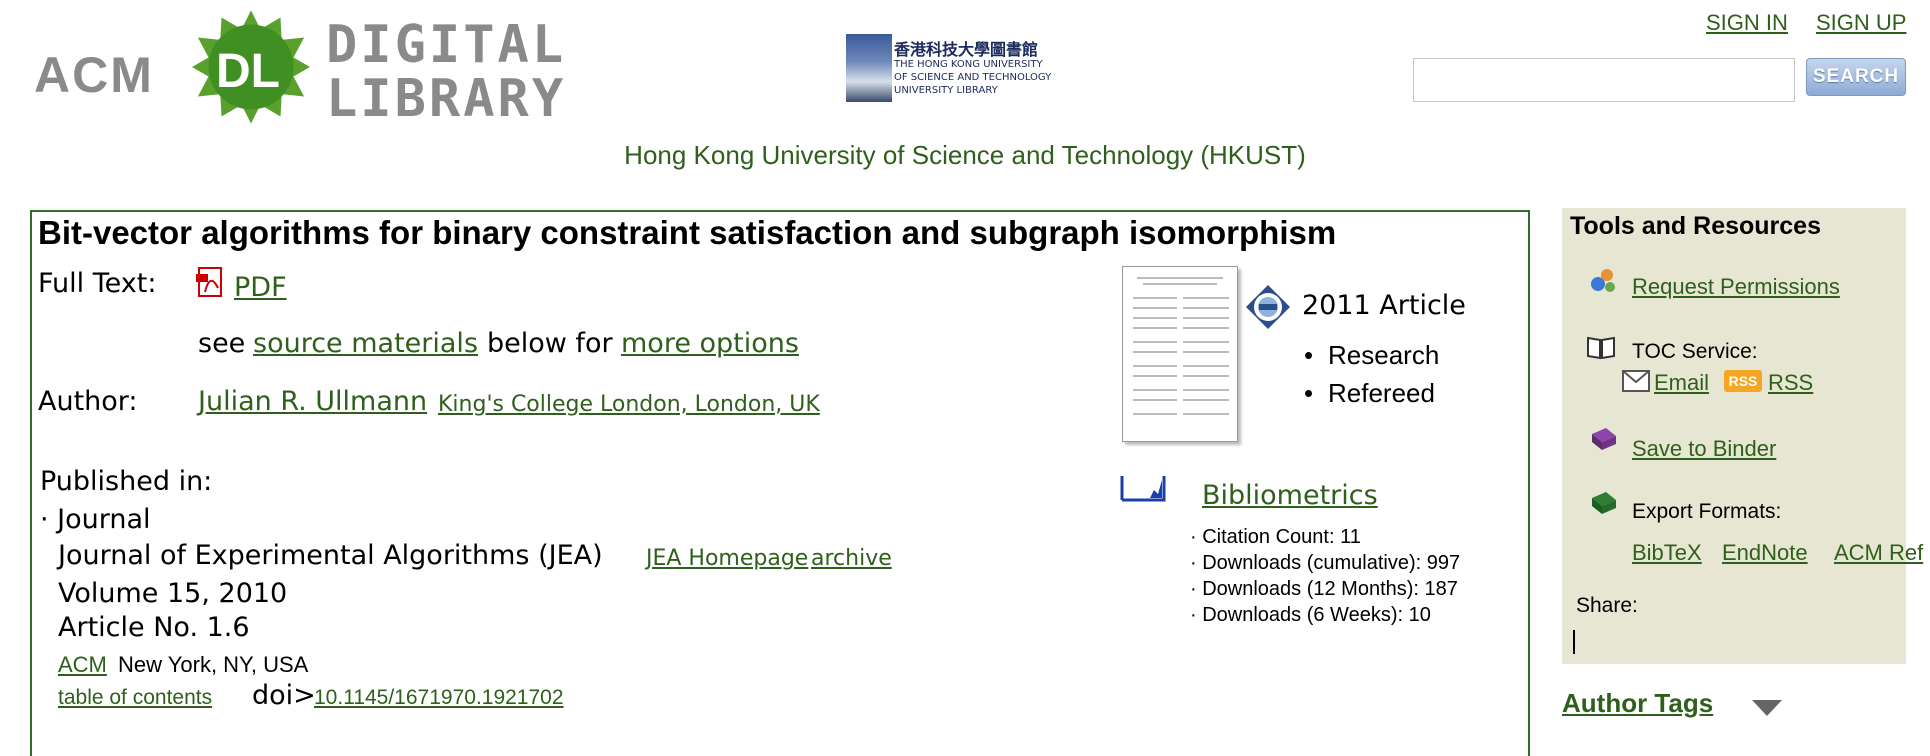 The height and width of the screenshot is (756, 1930). Describe the element at coordinates (312, 401) in the screenshot. I see `author-name-link: Julian R. Ullmann` at that location.